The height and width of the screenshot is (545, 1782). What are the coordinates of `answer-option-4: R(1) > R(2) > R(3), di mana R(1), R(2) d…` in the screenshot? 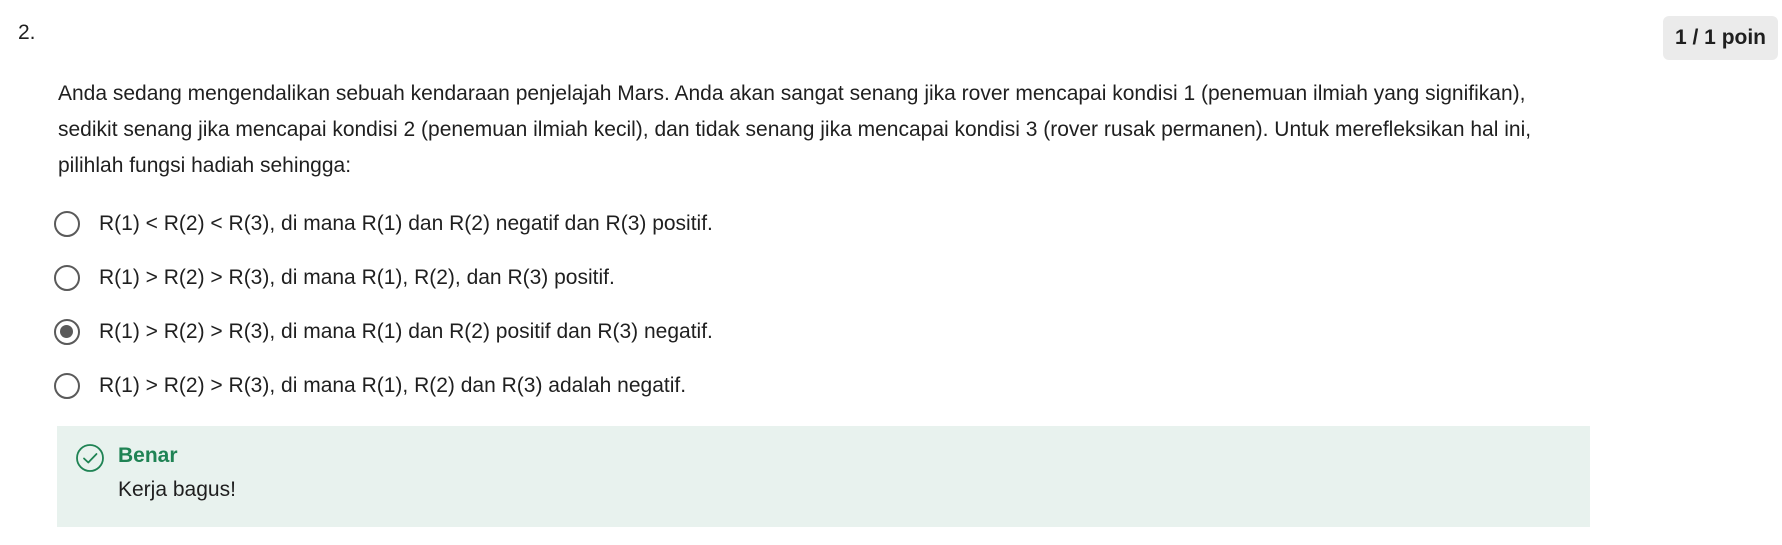 It's located at (754, 386).